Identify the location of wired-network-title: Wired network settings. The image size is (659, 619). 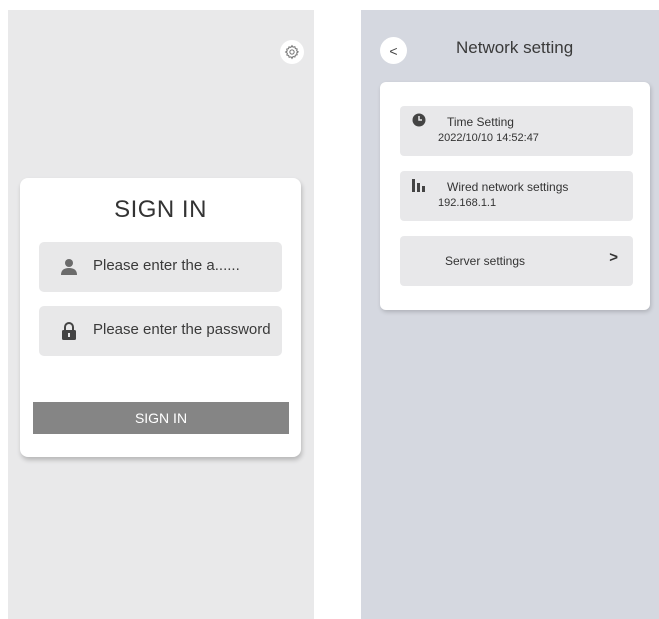
(508, 187).